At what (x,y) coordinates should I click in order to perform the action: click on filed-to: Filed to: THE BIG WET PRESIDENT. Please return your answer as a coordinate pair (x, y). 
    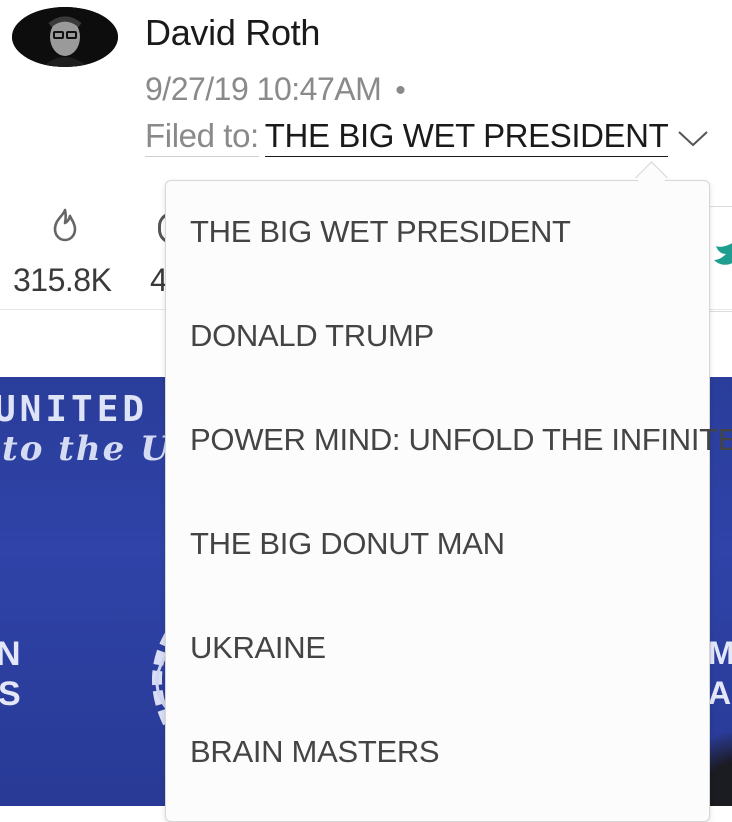
    Looking at the image, I should click on (427, 137).